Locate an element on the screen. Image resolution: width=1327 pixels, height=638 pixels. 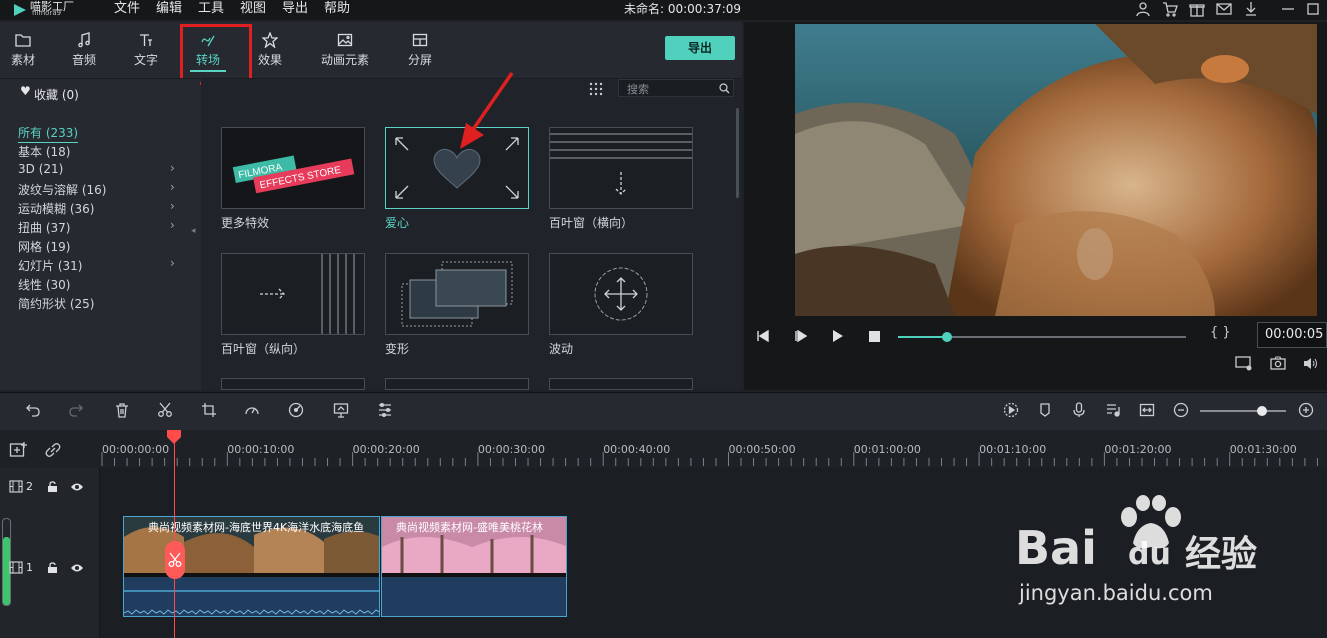
mail-icon is located at coordinates (1224, 9).